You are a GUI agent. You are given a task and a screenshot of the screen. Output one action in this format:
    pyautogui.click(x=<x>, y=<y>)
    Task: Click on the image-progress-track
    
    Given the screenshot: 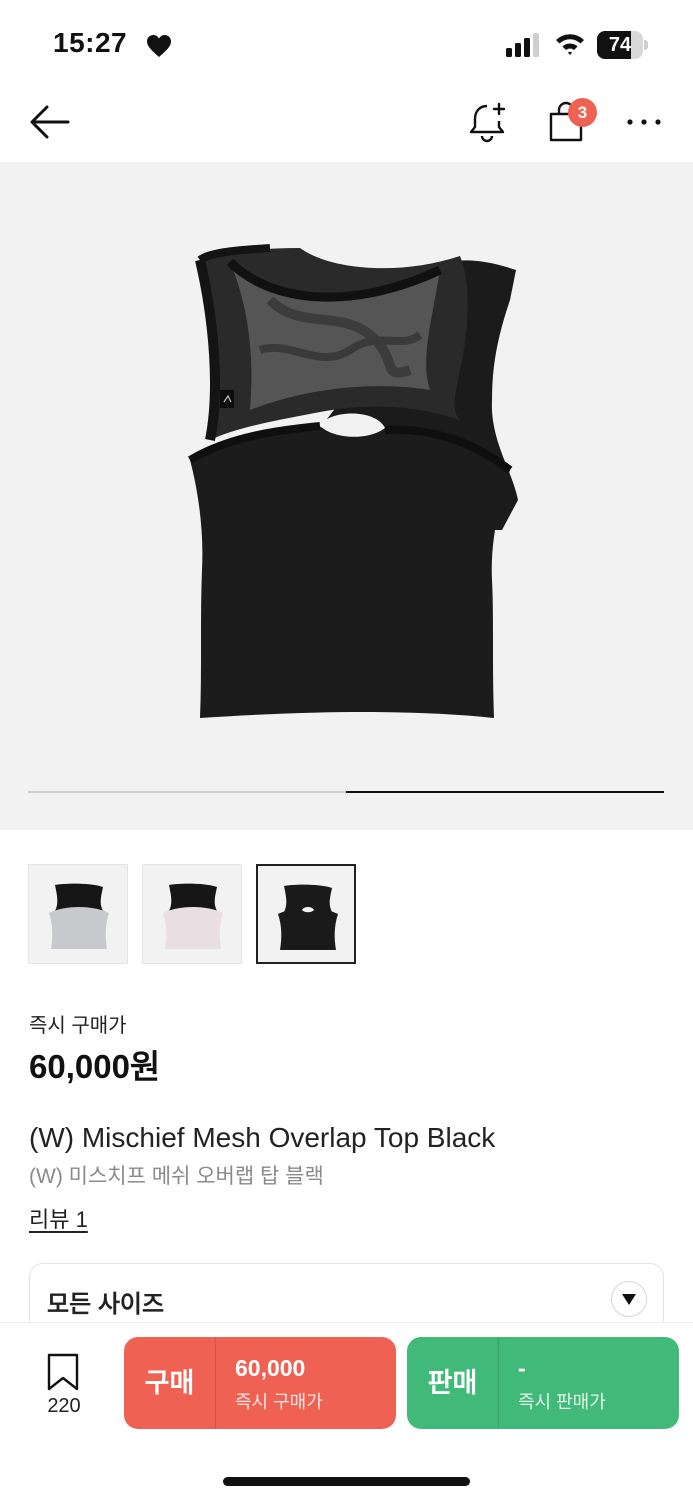 What is the action you would take?
    pyautogui.click(x=346, y=792)
    